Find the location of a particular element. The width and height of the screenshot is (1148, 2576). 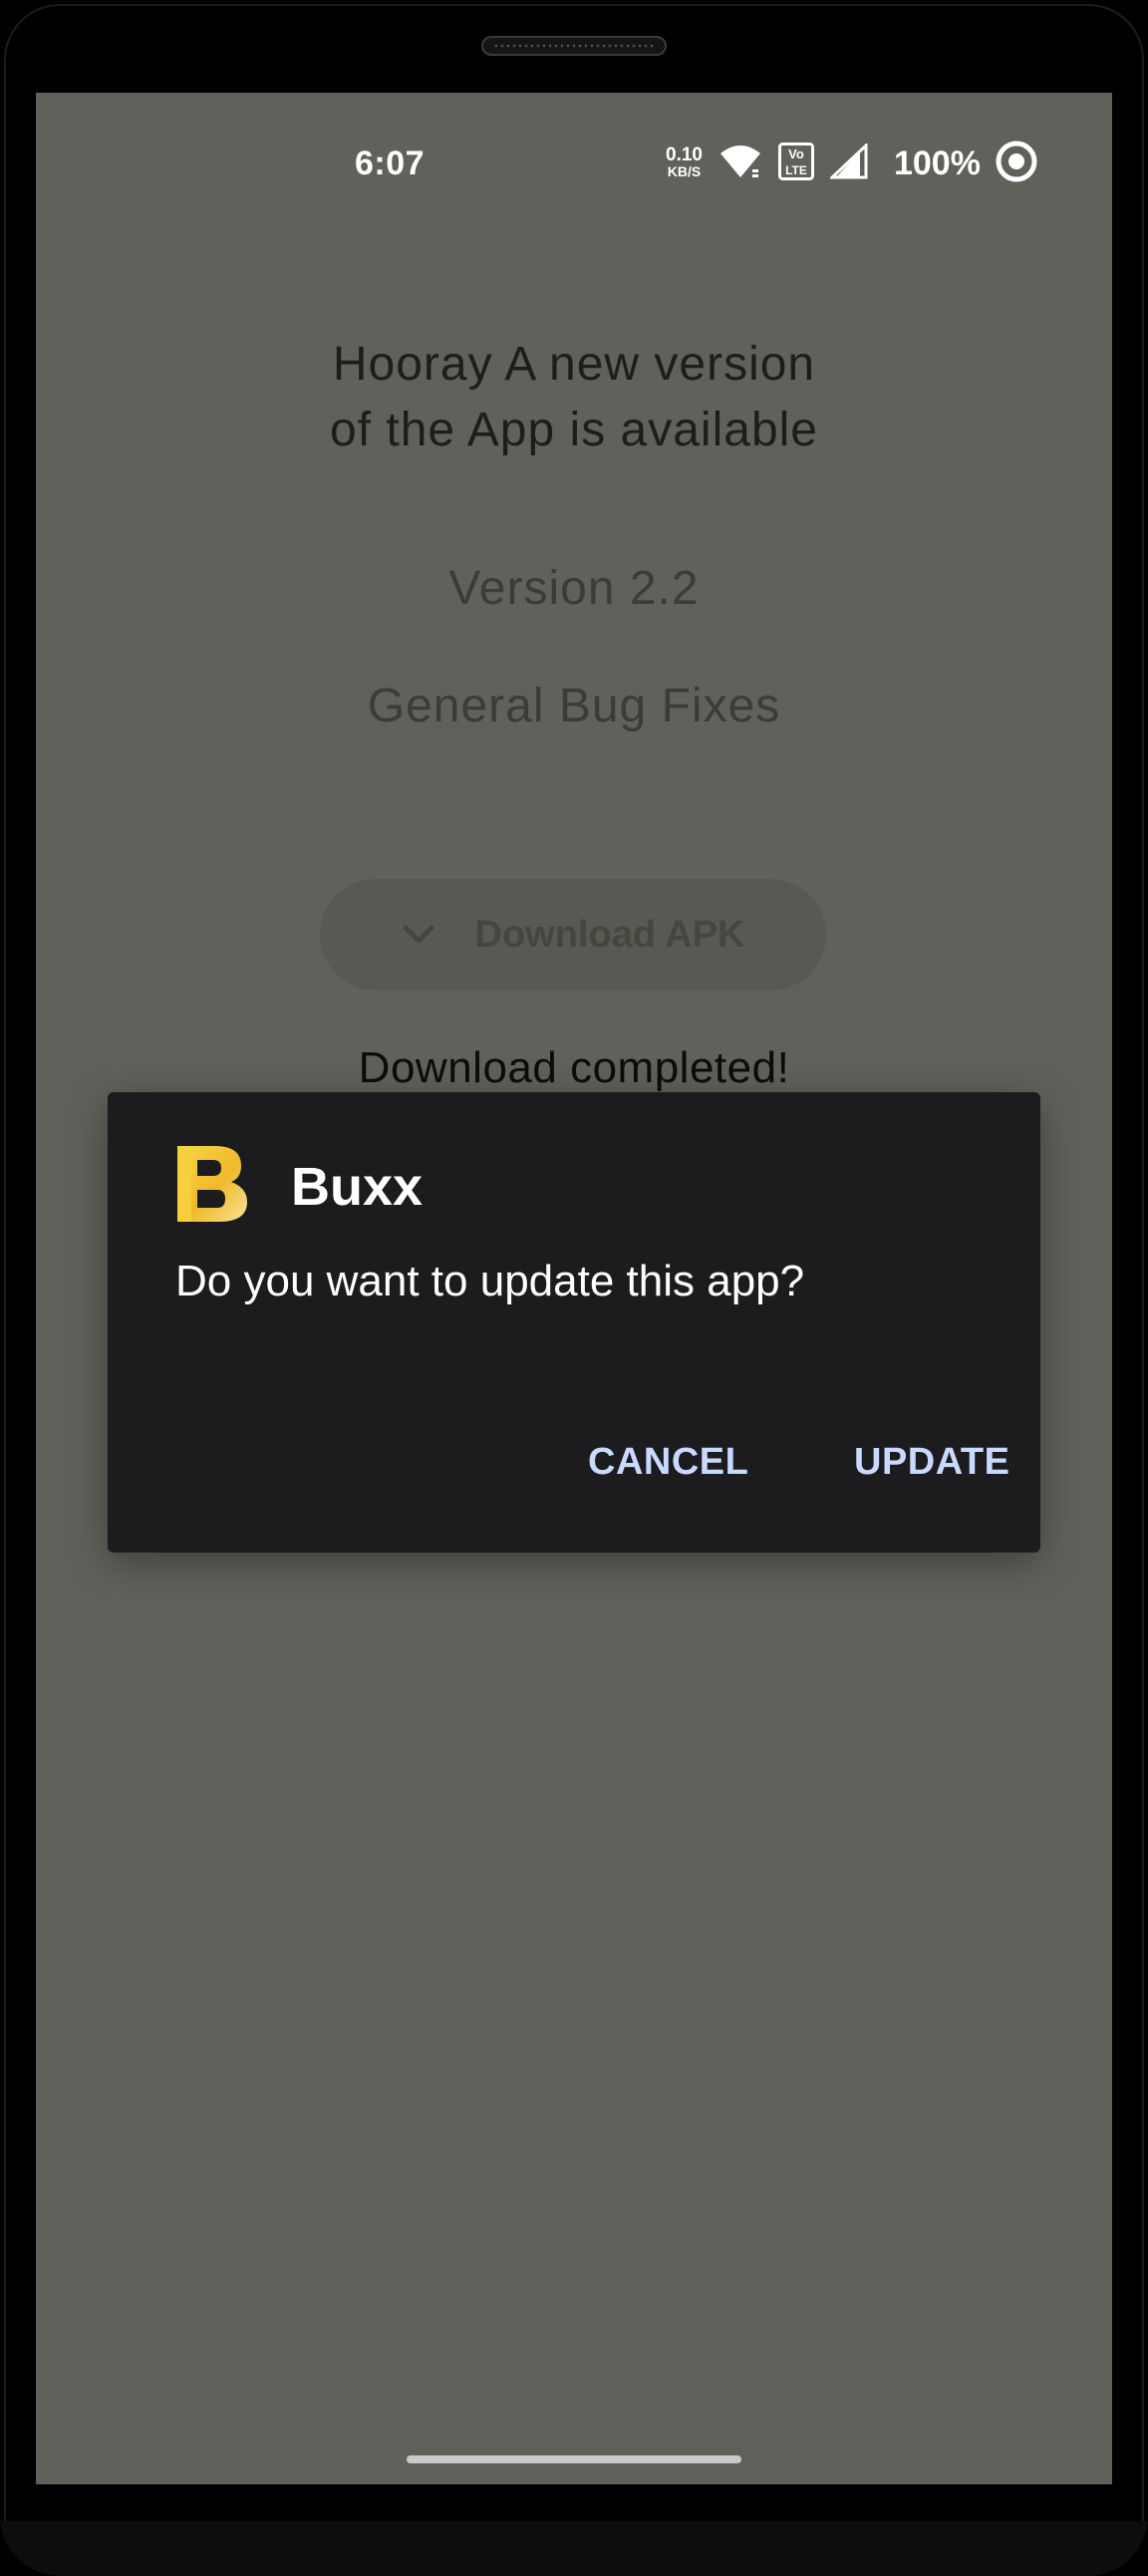

cell-signal-icon is located at coordinates (848, 163).